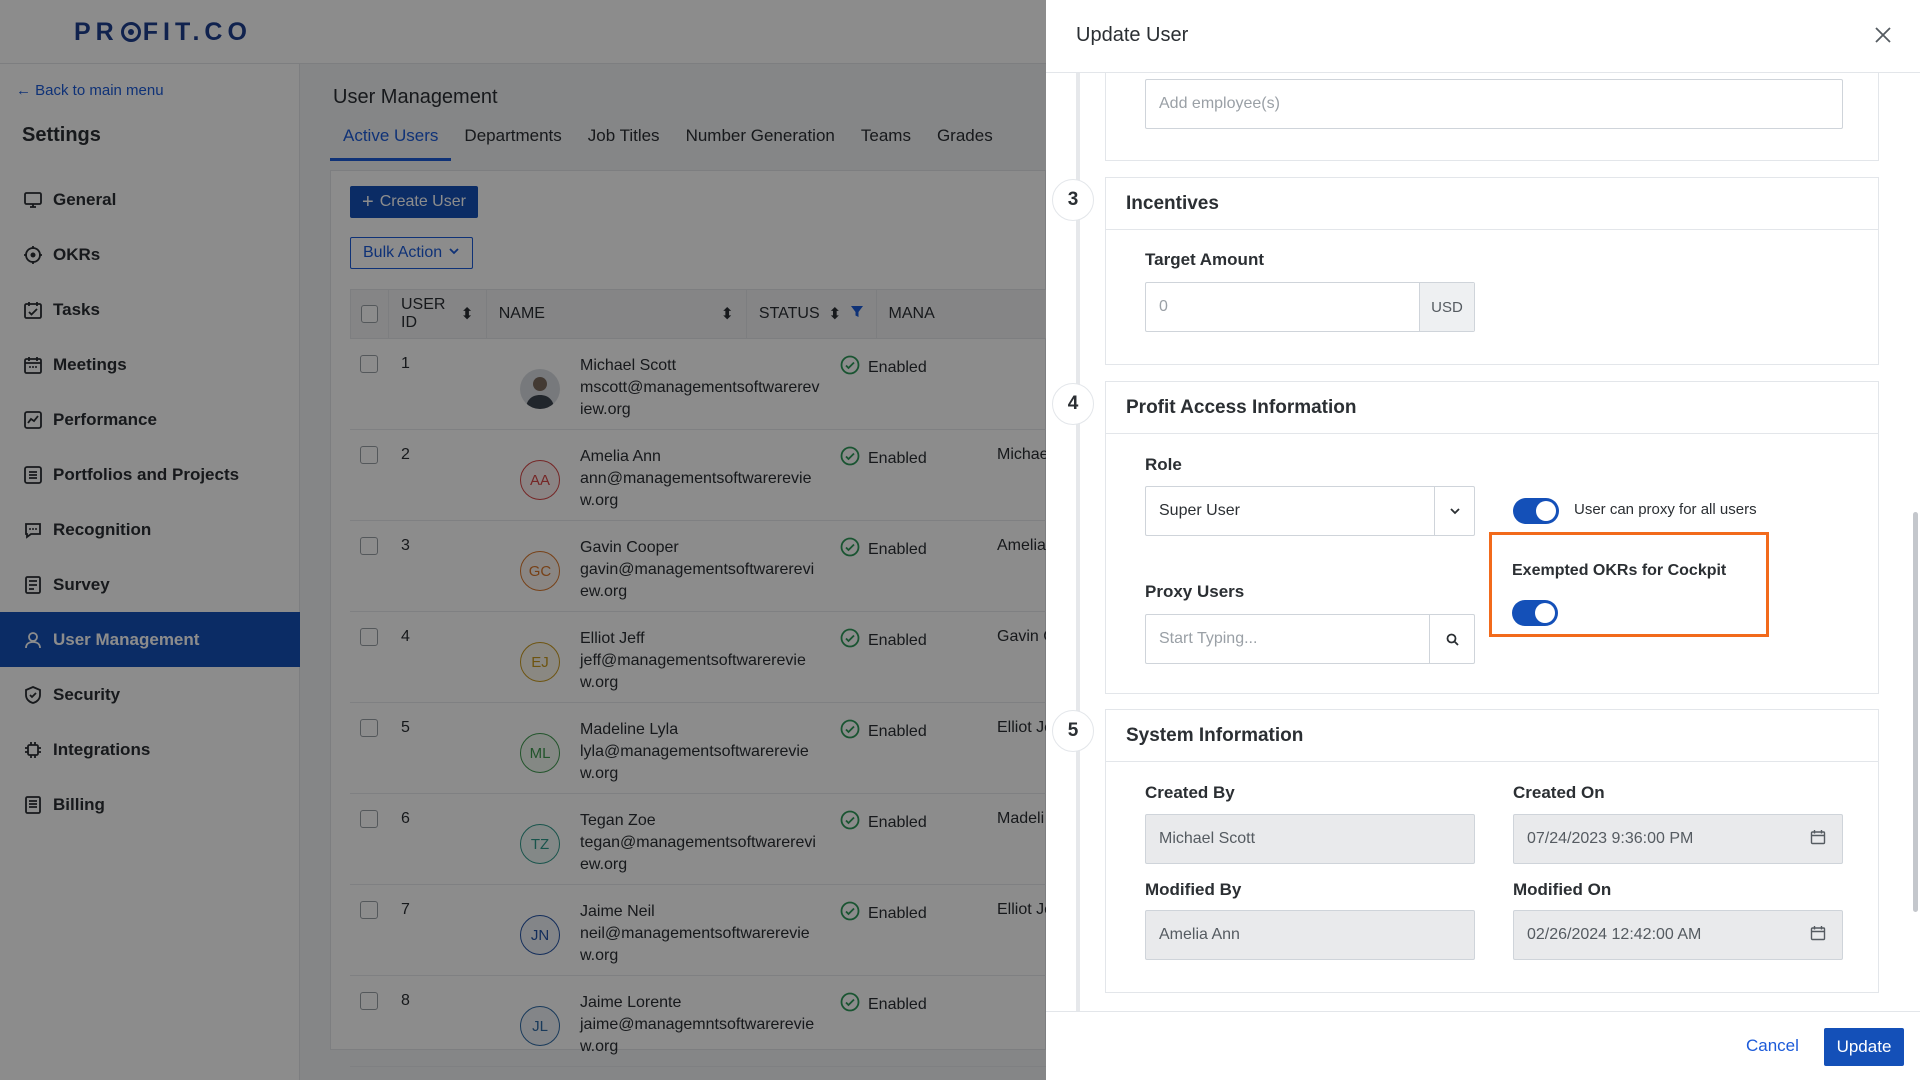  I want to click on created-by-label: Created By, so click(1190, 792).